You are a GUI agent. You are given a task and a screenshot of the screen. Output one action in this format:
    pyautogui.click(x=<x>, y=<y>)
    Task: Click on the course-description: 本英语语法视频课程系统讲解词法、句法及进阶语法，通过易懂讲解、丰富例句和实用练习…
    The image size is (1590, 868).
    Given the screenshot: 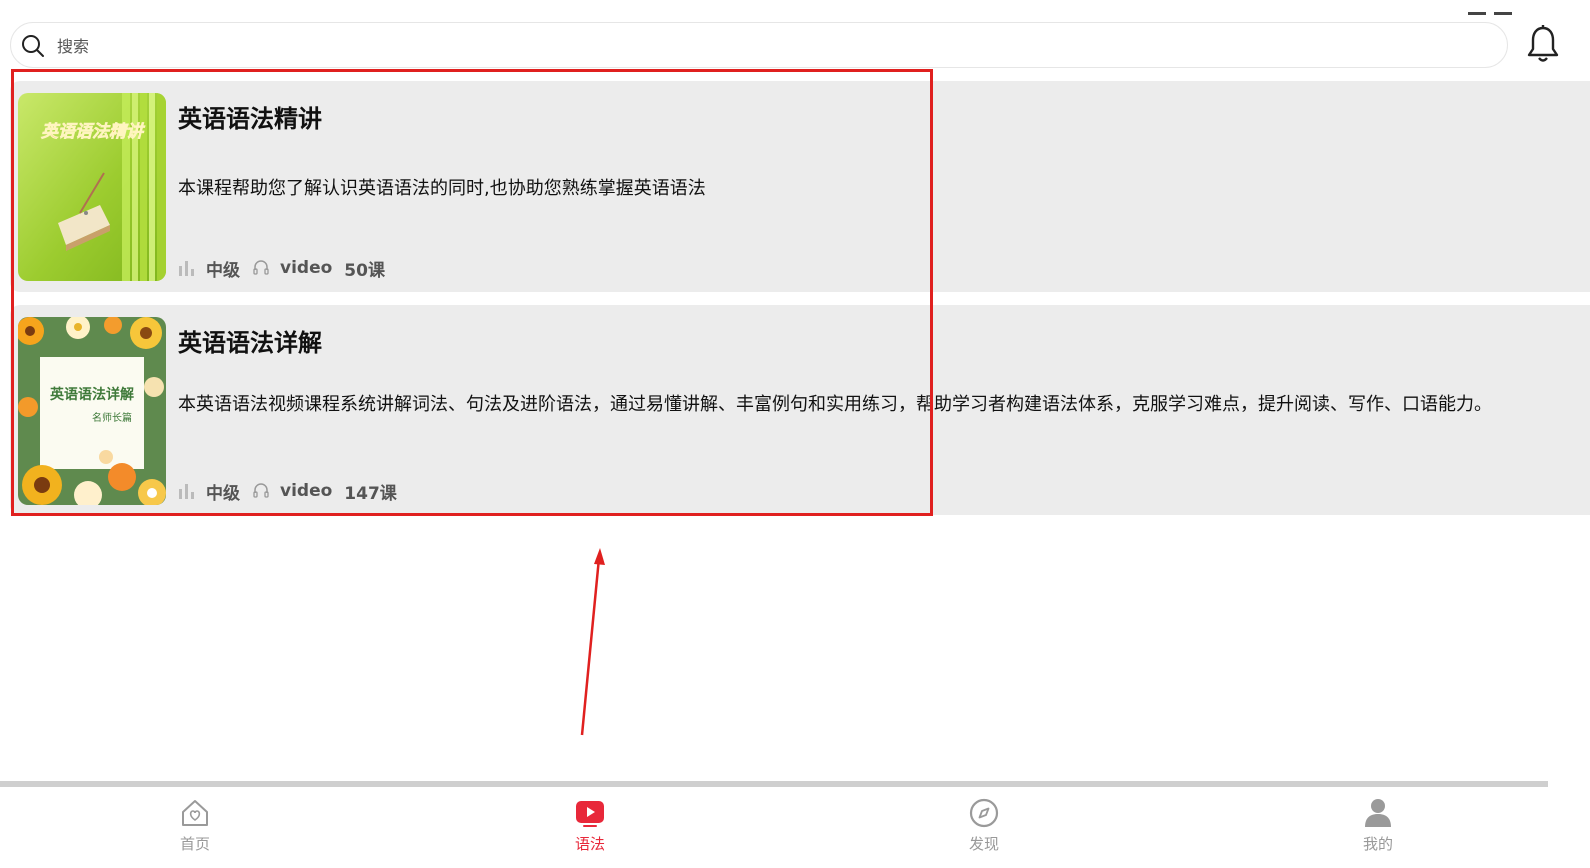 What is the action you would take?
    pyautogui.click(x=835, y=404)
    